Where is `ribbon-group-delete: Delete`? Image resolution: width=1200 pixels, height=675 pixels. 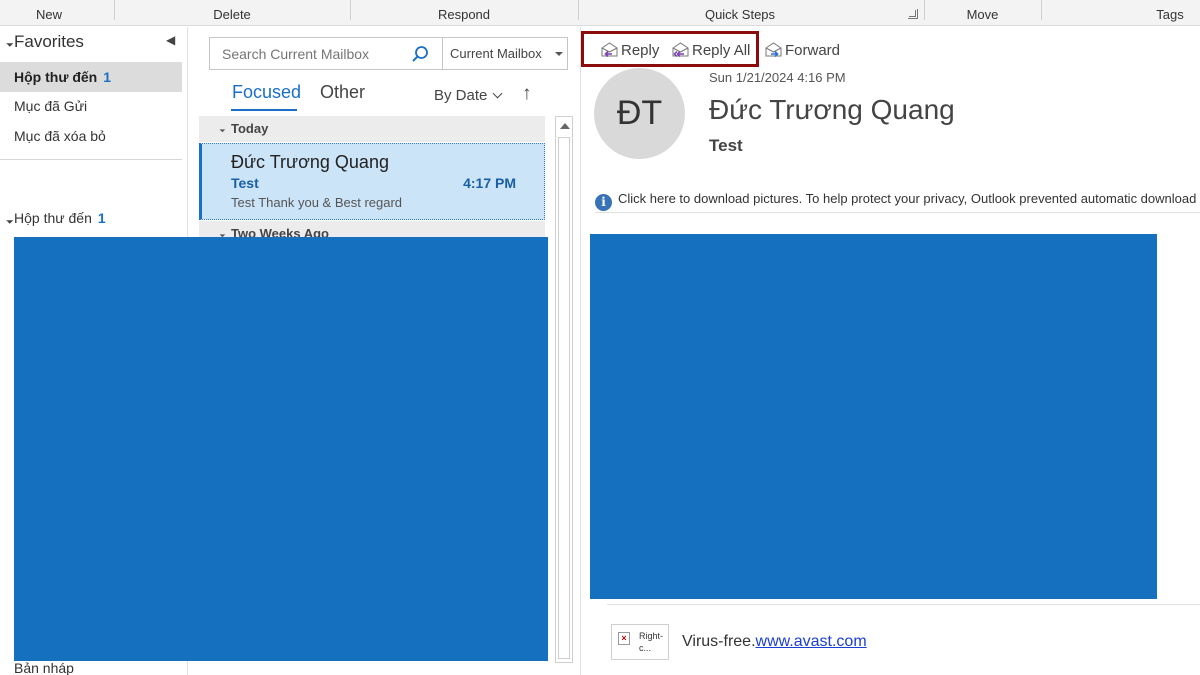
ribbon-group-delete: Delete is located at coordinates (232, 14).